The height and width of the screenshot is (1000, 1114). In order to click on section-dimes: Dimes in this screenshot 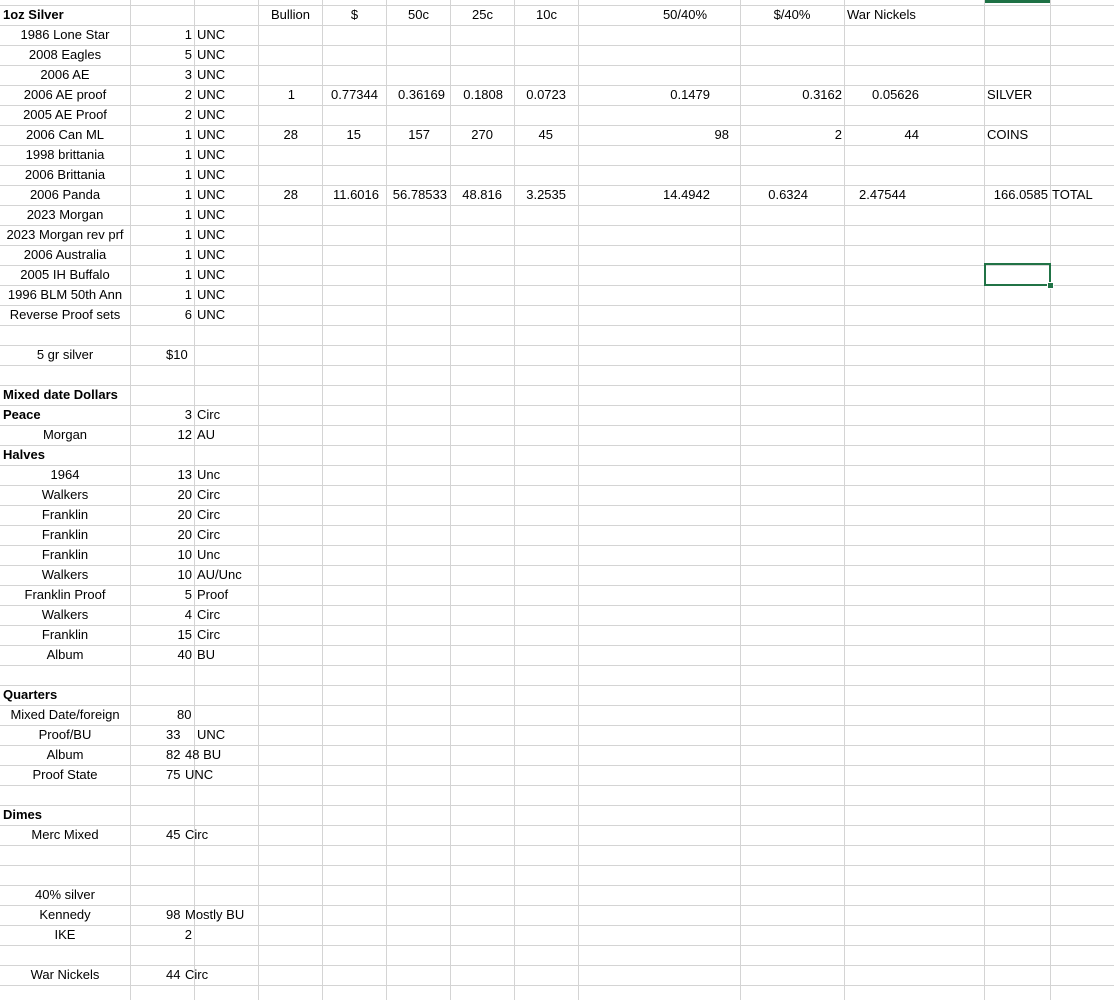, I will do `click(65, 815)`.